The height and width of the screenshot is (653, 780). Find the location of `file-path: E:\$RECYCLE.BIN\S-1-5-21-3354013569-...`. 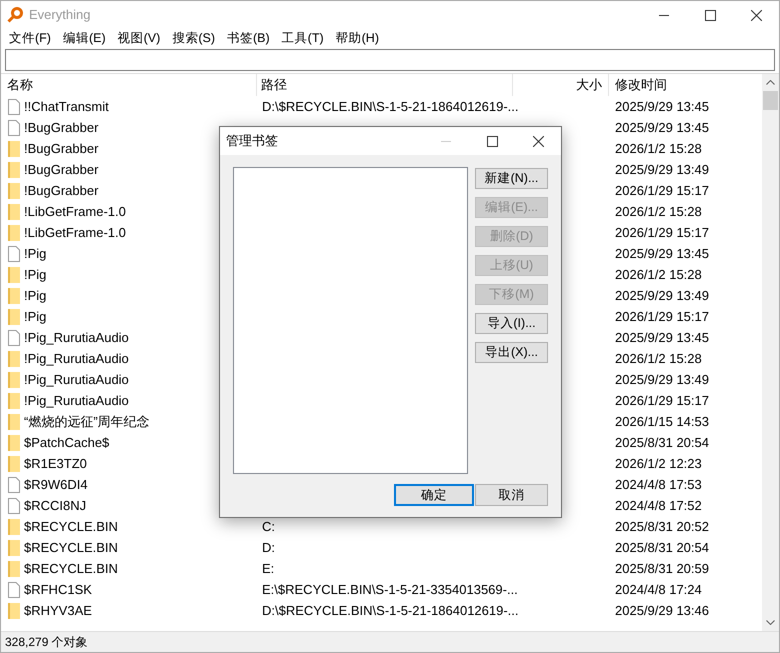

file-path: E:\$RECYCLE.BIN\S-1-5-21-3354013569-... is located at coordinates (390, 589).